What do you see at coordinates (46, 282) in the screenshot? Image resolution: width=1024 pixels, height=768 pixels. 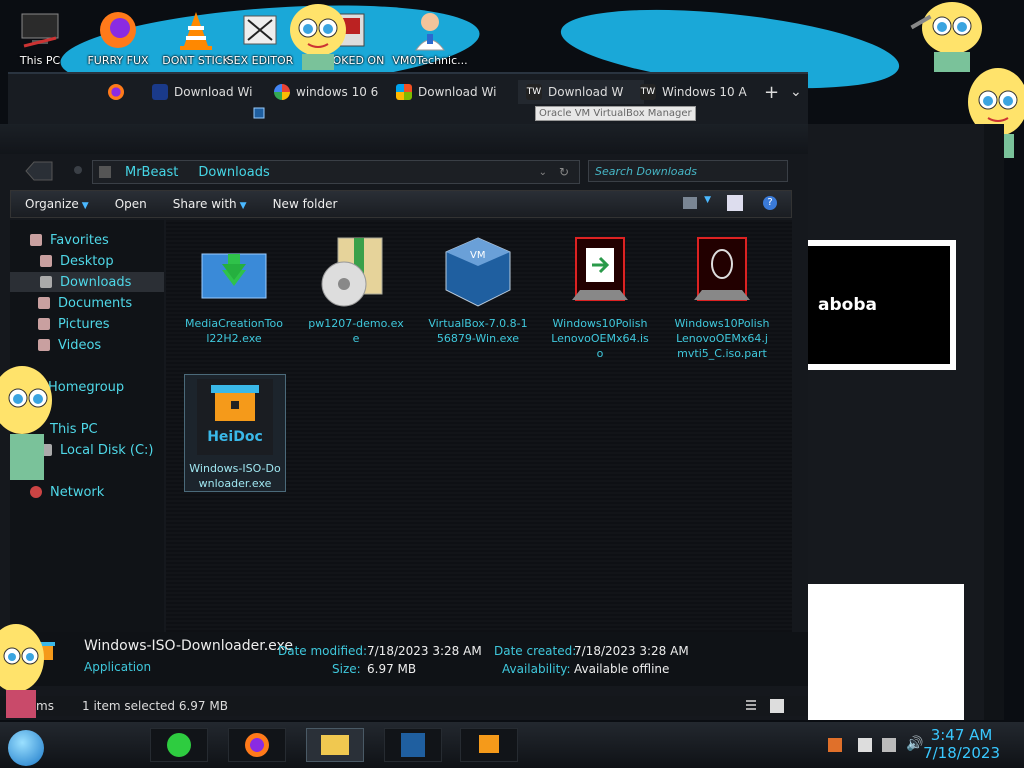 I see `downloads-icon` at bounding box center [46, 282].